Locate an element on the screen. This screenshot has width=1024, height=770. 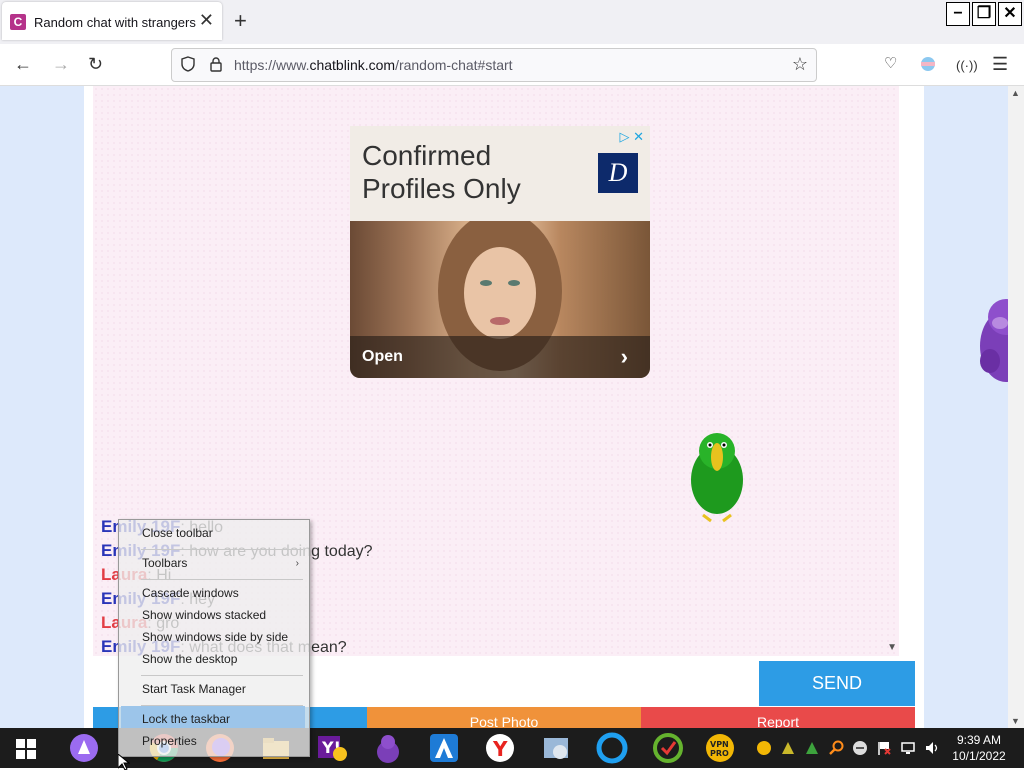
ad-open-label: Open is located at coordinates (382, 356).